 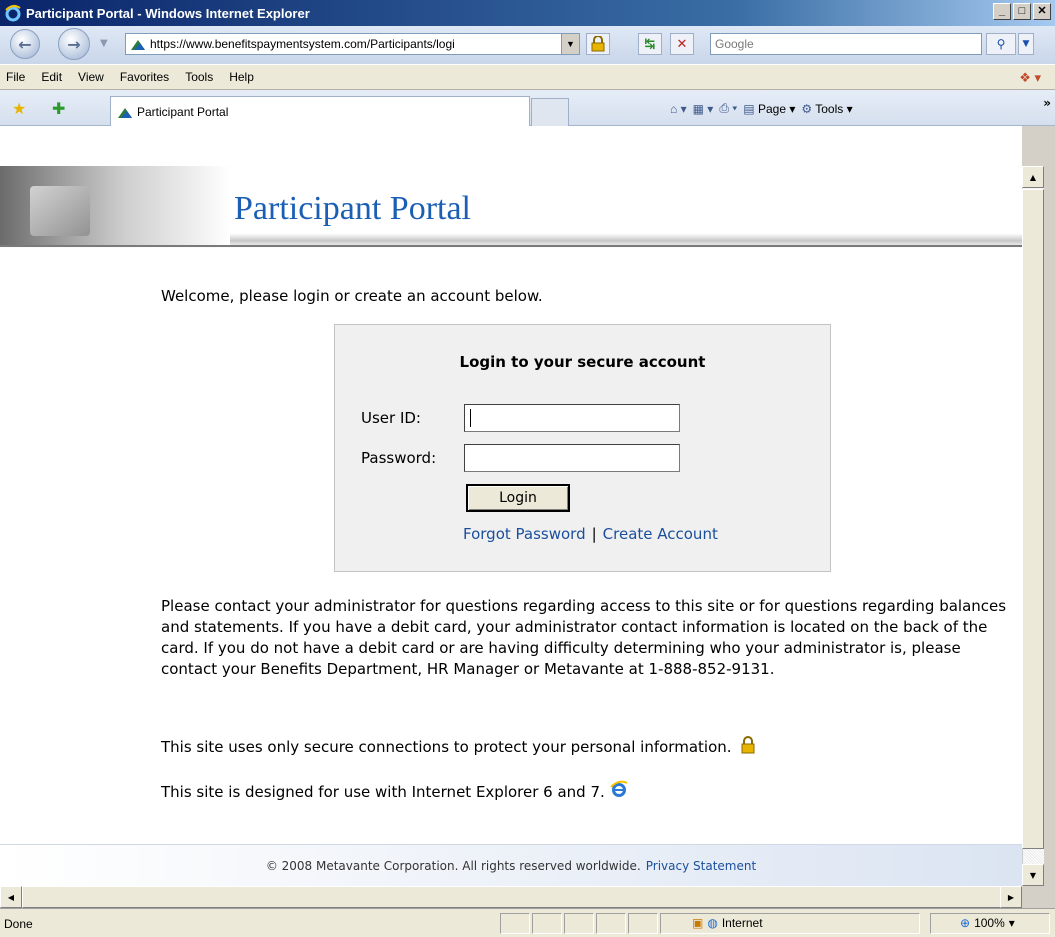 What do you see at coordinates (104, 43) in the screenshot?
I see `recent-pages-dropdown: ▼` at bounding box center [104, 43].